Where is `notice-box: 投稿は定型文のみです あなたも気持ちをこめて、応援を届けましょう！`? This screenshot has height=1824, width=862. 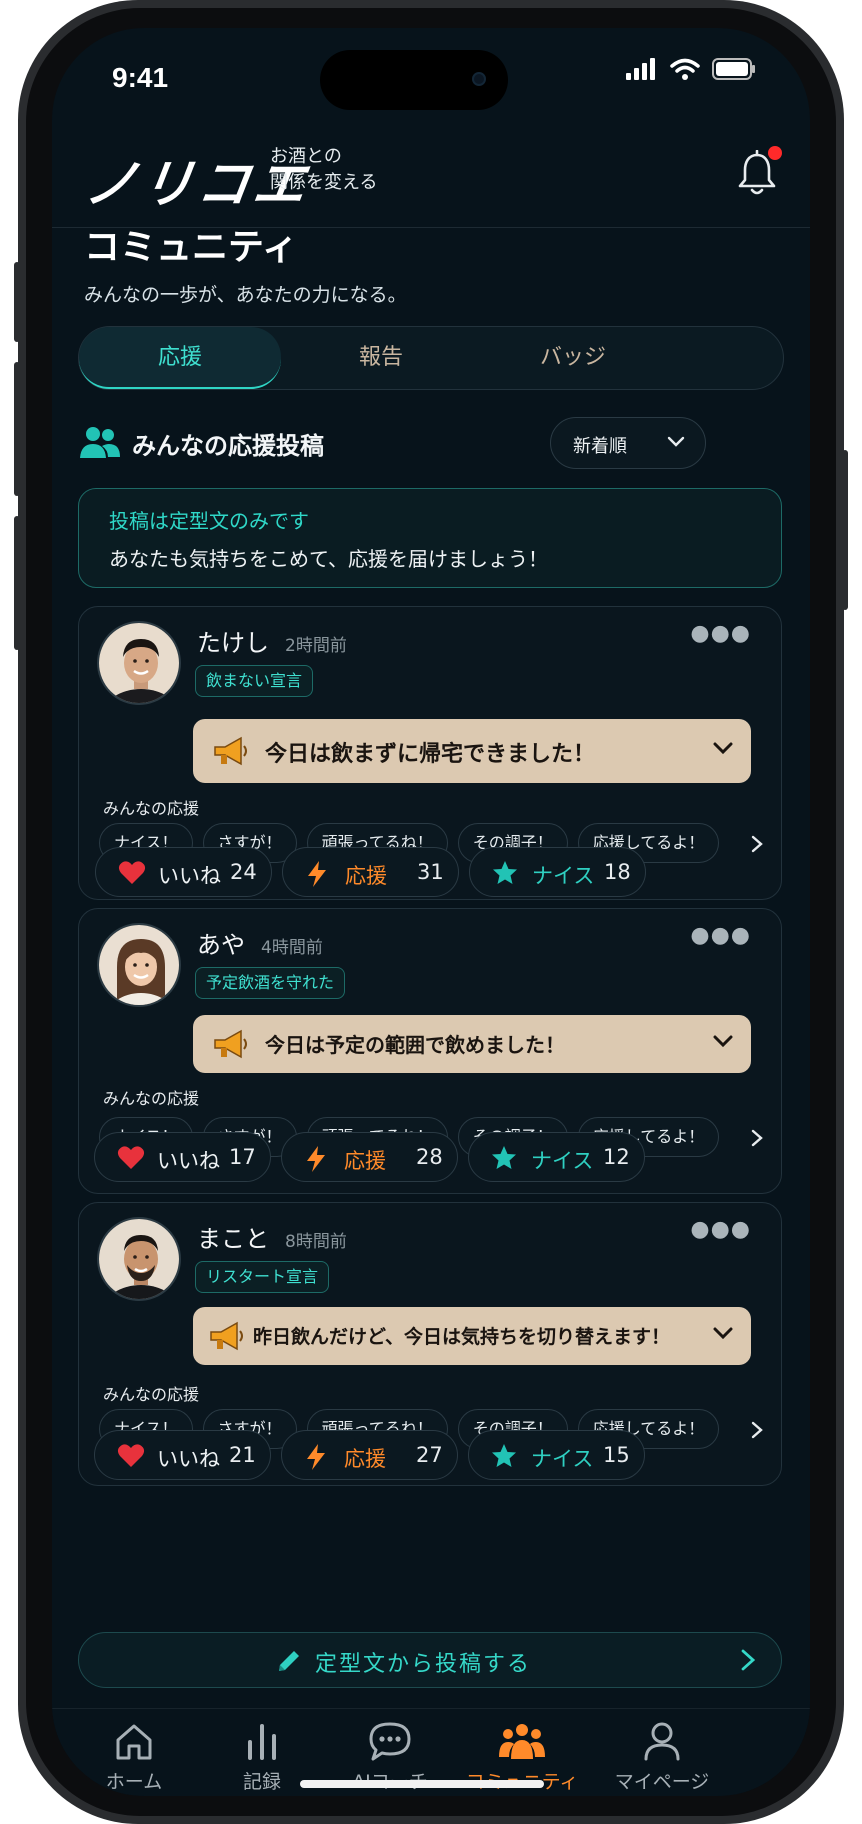 notice-box: 投稿は定型文のみです あなたも気持ちをこめて、応援を届けましょう！ is located at coordinates (430, 538).